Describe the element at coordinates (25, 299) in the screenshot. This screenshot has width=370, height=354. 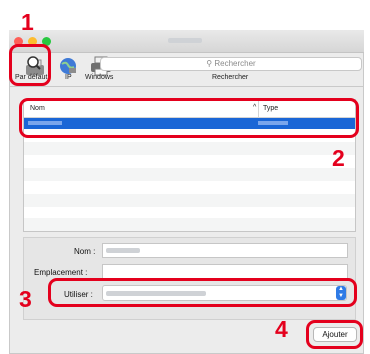
I see `callout-number-3: 3` at that location.